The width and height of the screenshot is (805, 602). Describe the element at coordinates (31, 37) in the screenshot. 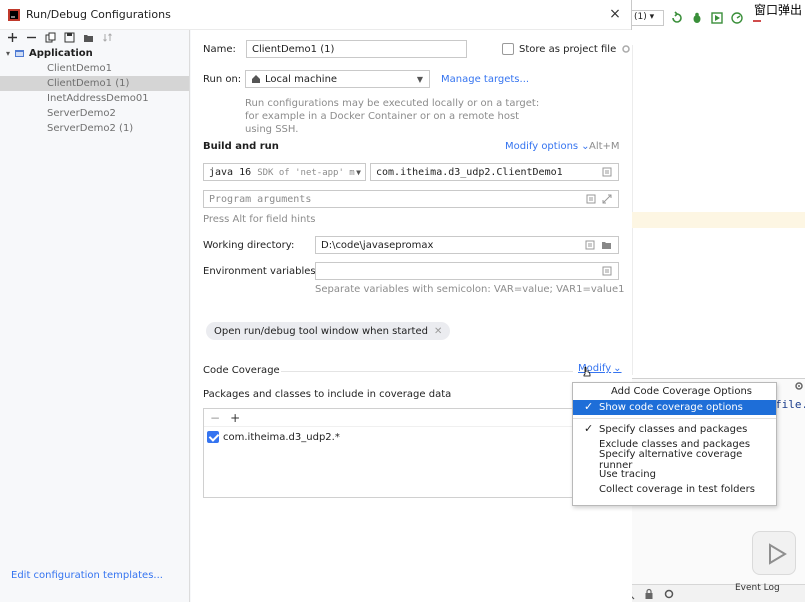

I see `remove-icon` at that location.